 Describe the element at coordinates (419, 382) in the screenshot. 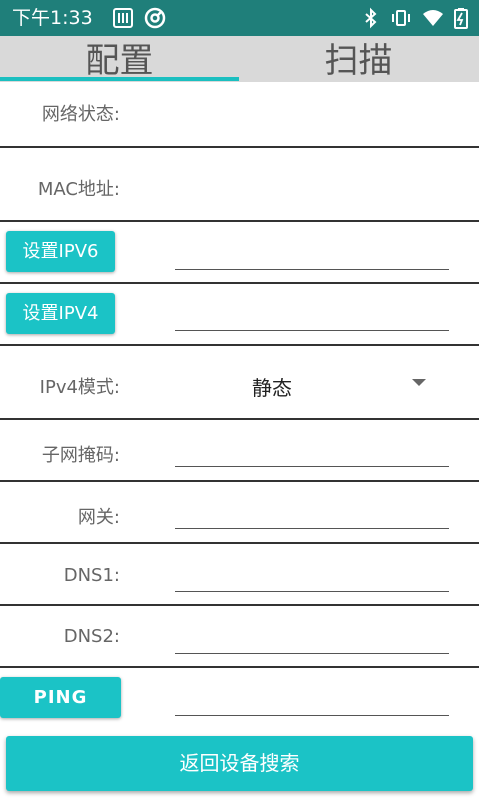

I see `dropdown-arrow-icon` at that location.